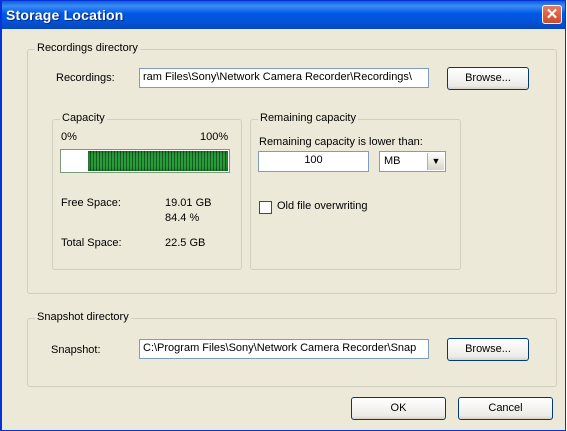 Image resolution: width=567 pixels, height=431 pixels. What do you see at coordinates (87, 48) in the screenshot?
I see `recordings-directory-legend: Recordings directory` at bounding box center [87, 48].